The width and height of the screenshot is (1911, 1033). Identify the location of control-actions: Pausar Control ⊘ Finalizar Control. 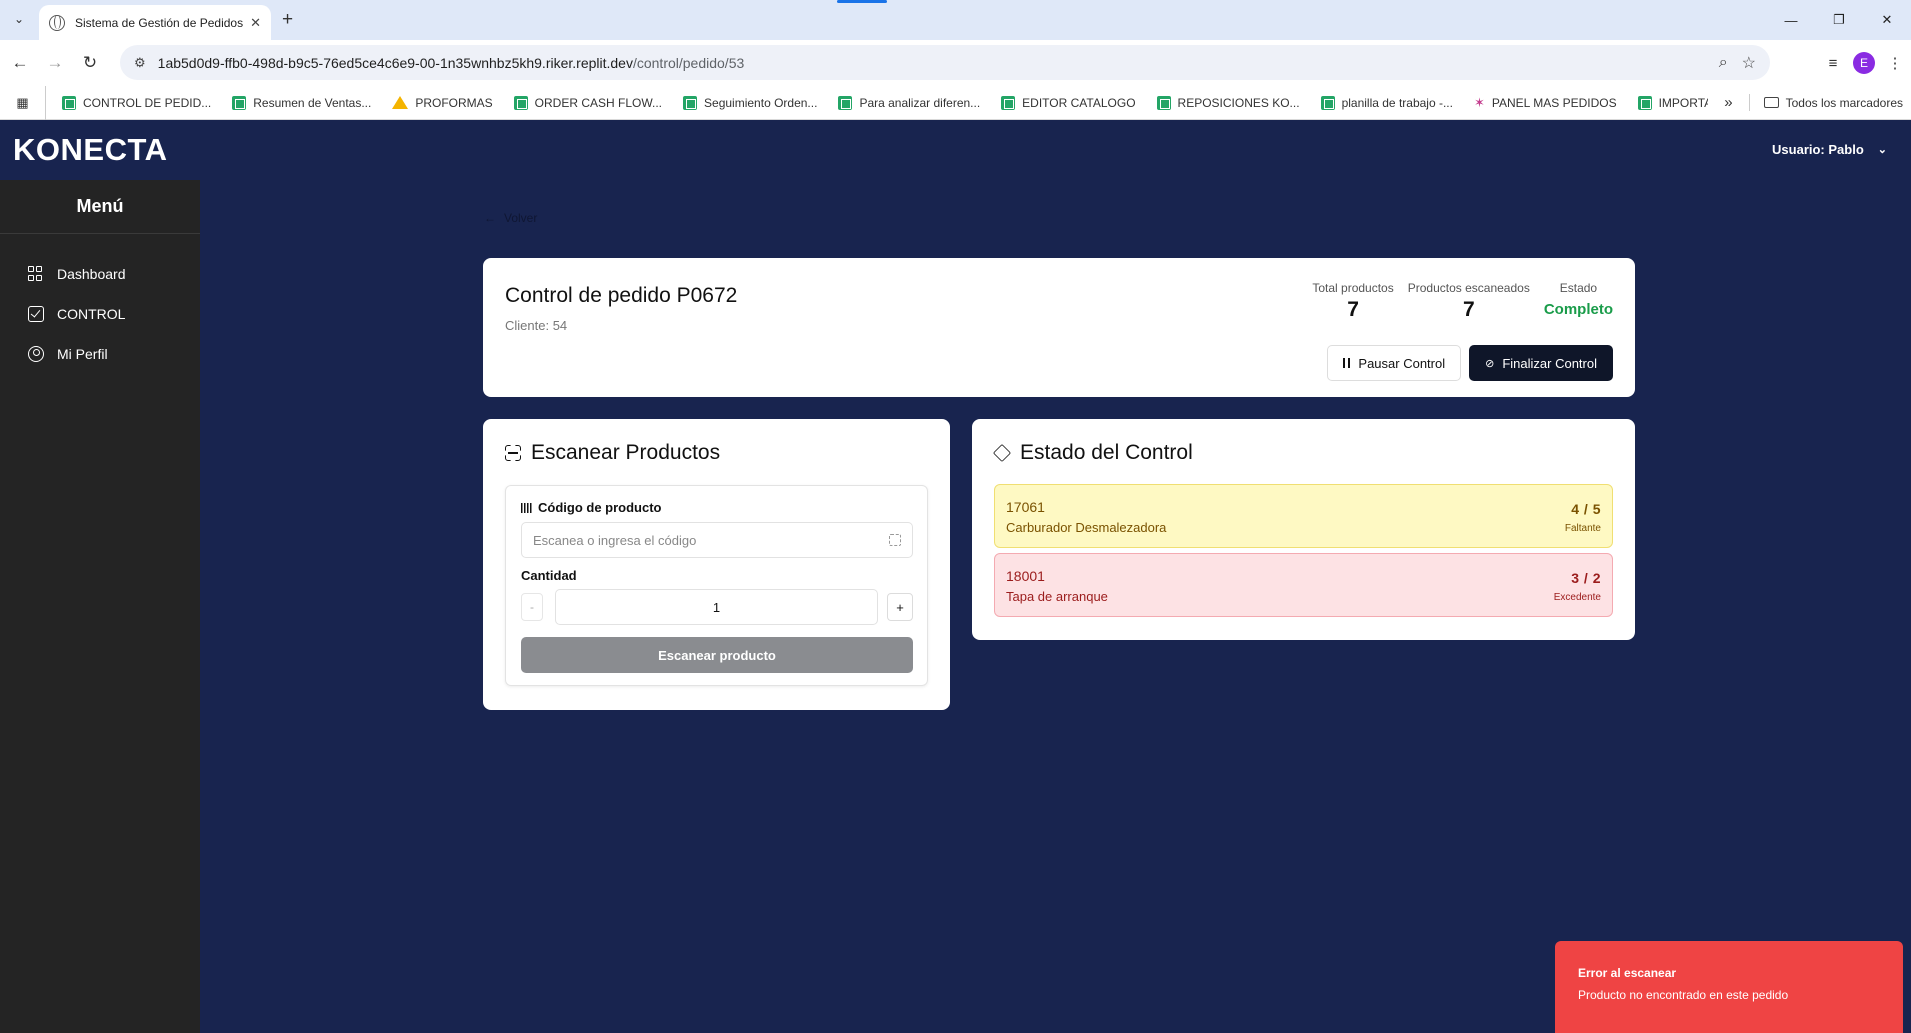
(1470, 363).